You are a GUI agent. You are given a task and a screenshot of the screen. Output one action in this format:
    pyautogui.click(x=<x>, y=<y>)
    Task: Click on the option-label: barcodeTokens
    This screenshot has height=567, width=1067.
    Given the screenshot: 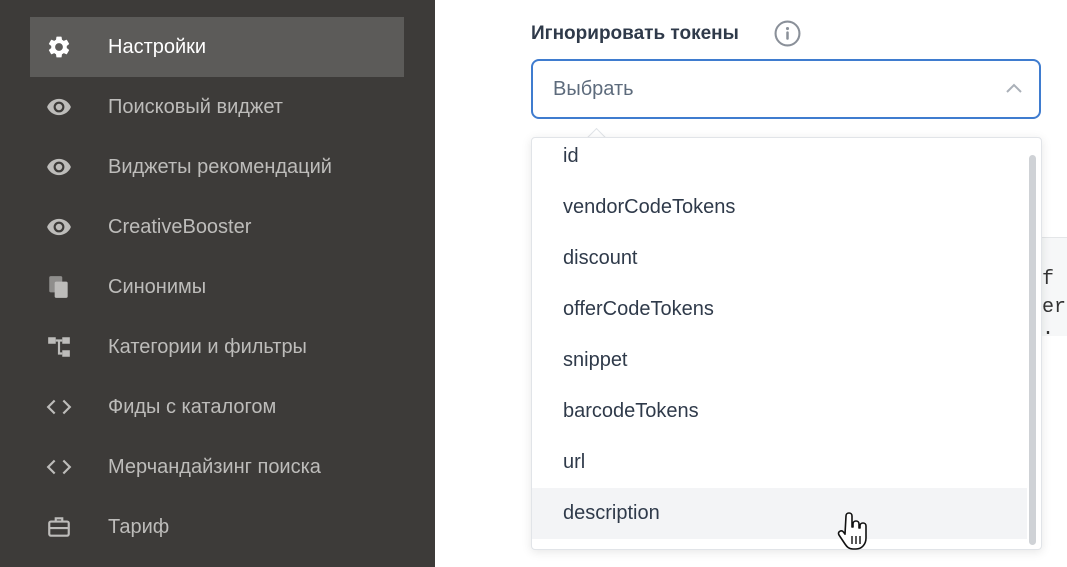 What is the action you would take?
    pyautogui.click(x=631, y=411)
    